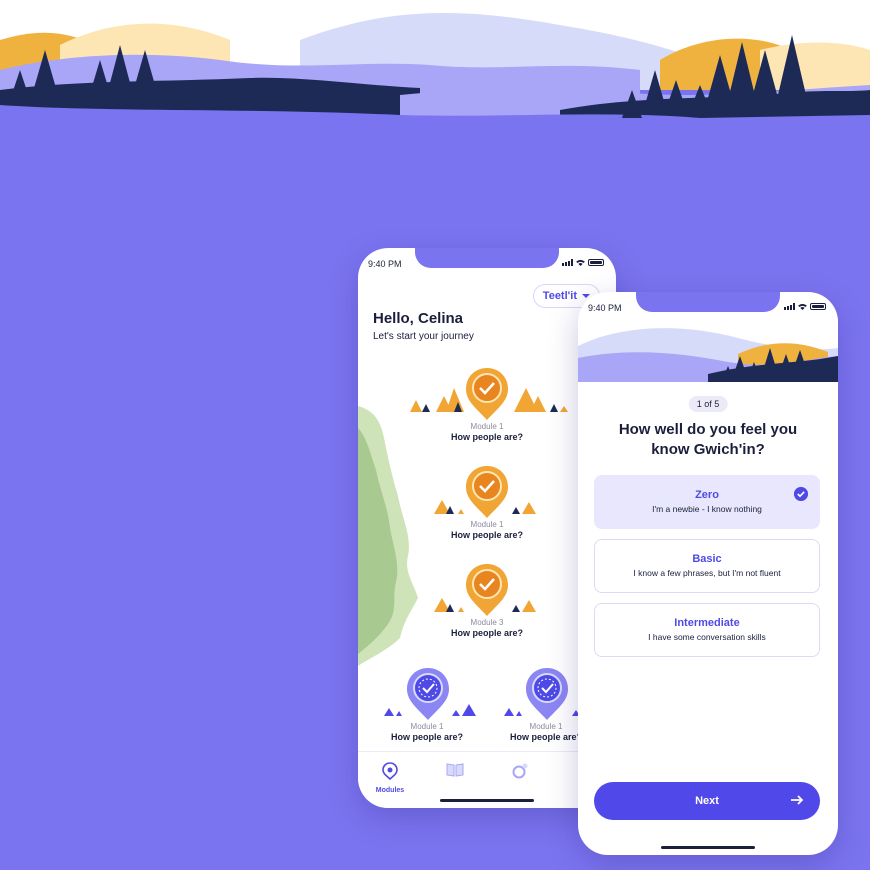 The width and height of the screenshot is (870, 870). Describe the element at coordinates (801, 494) in the screenshot. I see `check-circle-icon` at that location.